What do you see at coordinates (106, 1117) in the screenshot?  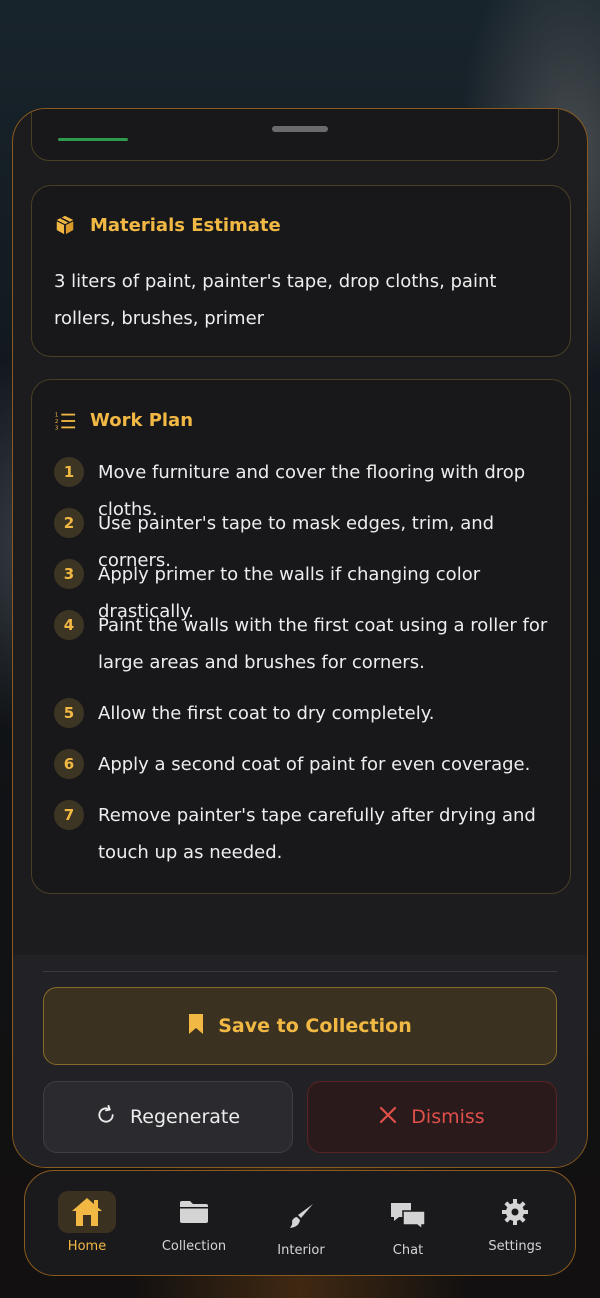 I see `refresh-icon` at bounding box center [106, 1117].